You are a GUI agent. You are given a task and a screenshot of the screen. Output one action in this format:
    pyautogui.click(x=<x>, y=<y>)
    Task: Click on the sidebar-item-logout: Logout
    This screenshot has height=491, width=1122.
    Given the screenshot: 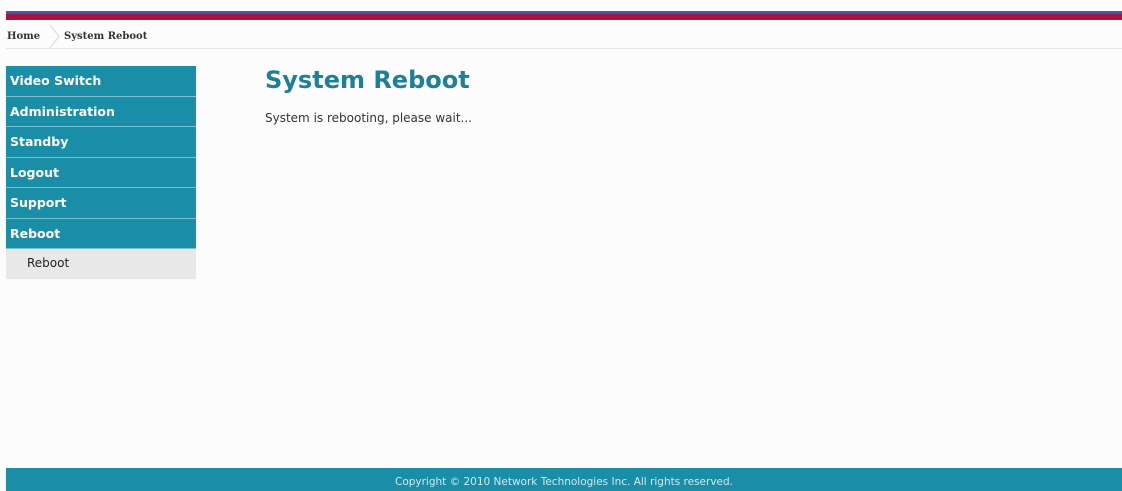 What is the action you would take?
    pyautogui.click(x=101, y=172)
    